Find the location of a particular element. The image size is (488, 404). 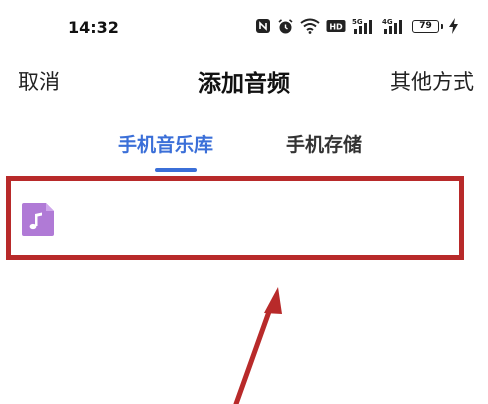

status-bar: 14:32 HD 5G 4G 79 is located at coordinates (244, 26).